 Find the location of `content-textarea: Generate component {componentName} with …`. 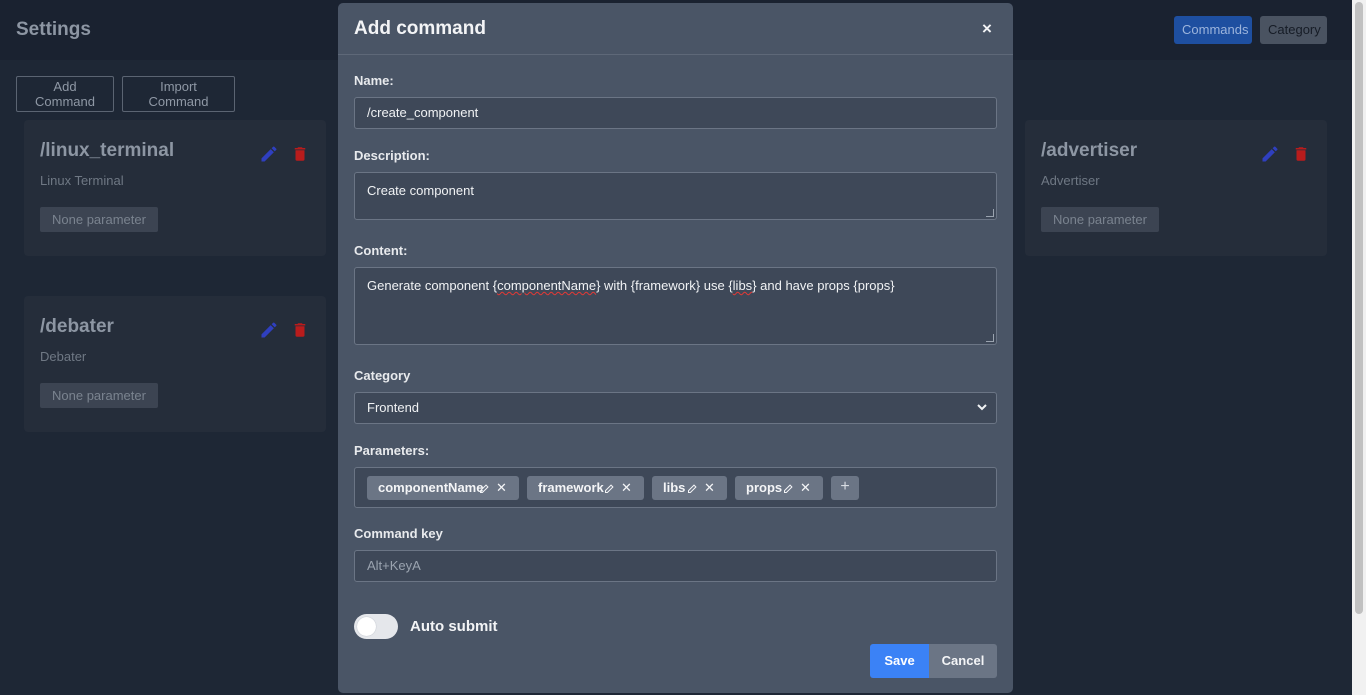

content-textarea: Generate component {componentName} with … is located at coordinates (675, 306).